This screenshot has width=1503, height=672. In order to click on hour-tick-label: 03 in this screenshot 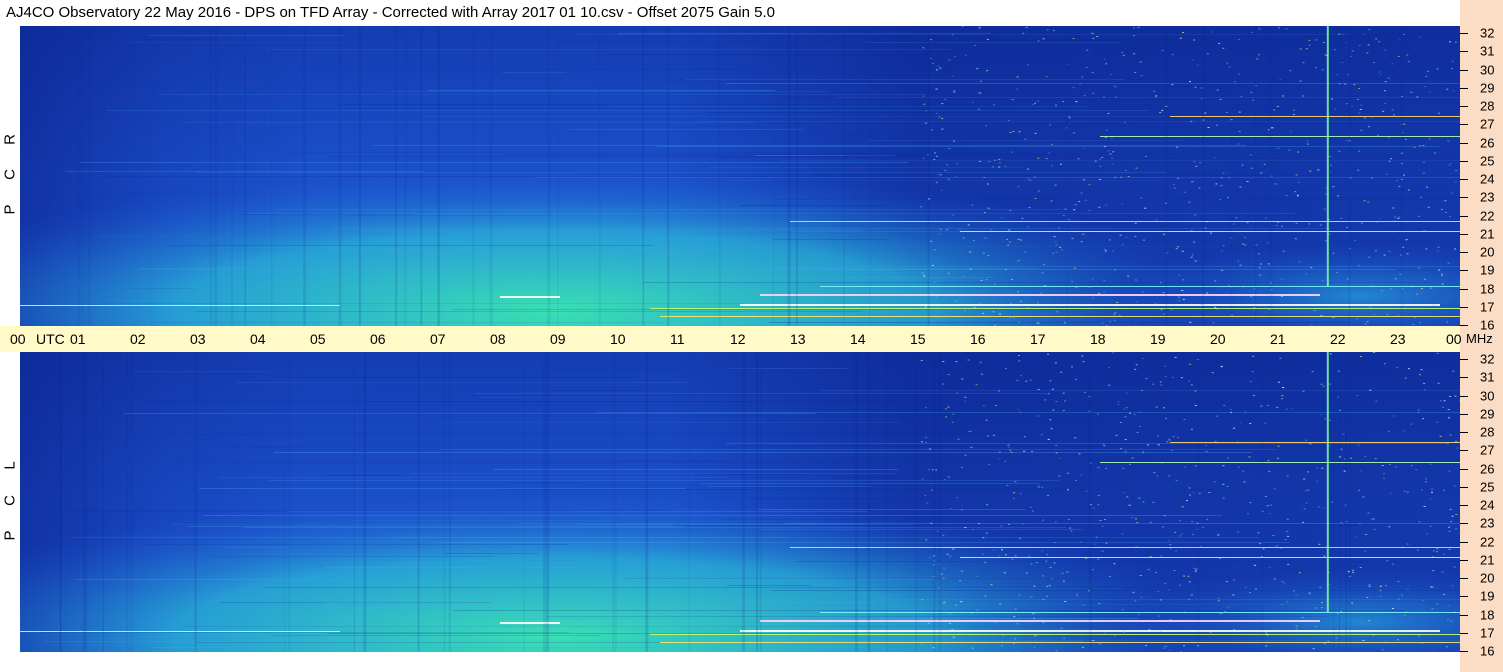, I will do `click(198, 339)`.